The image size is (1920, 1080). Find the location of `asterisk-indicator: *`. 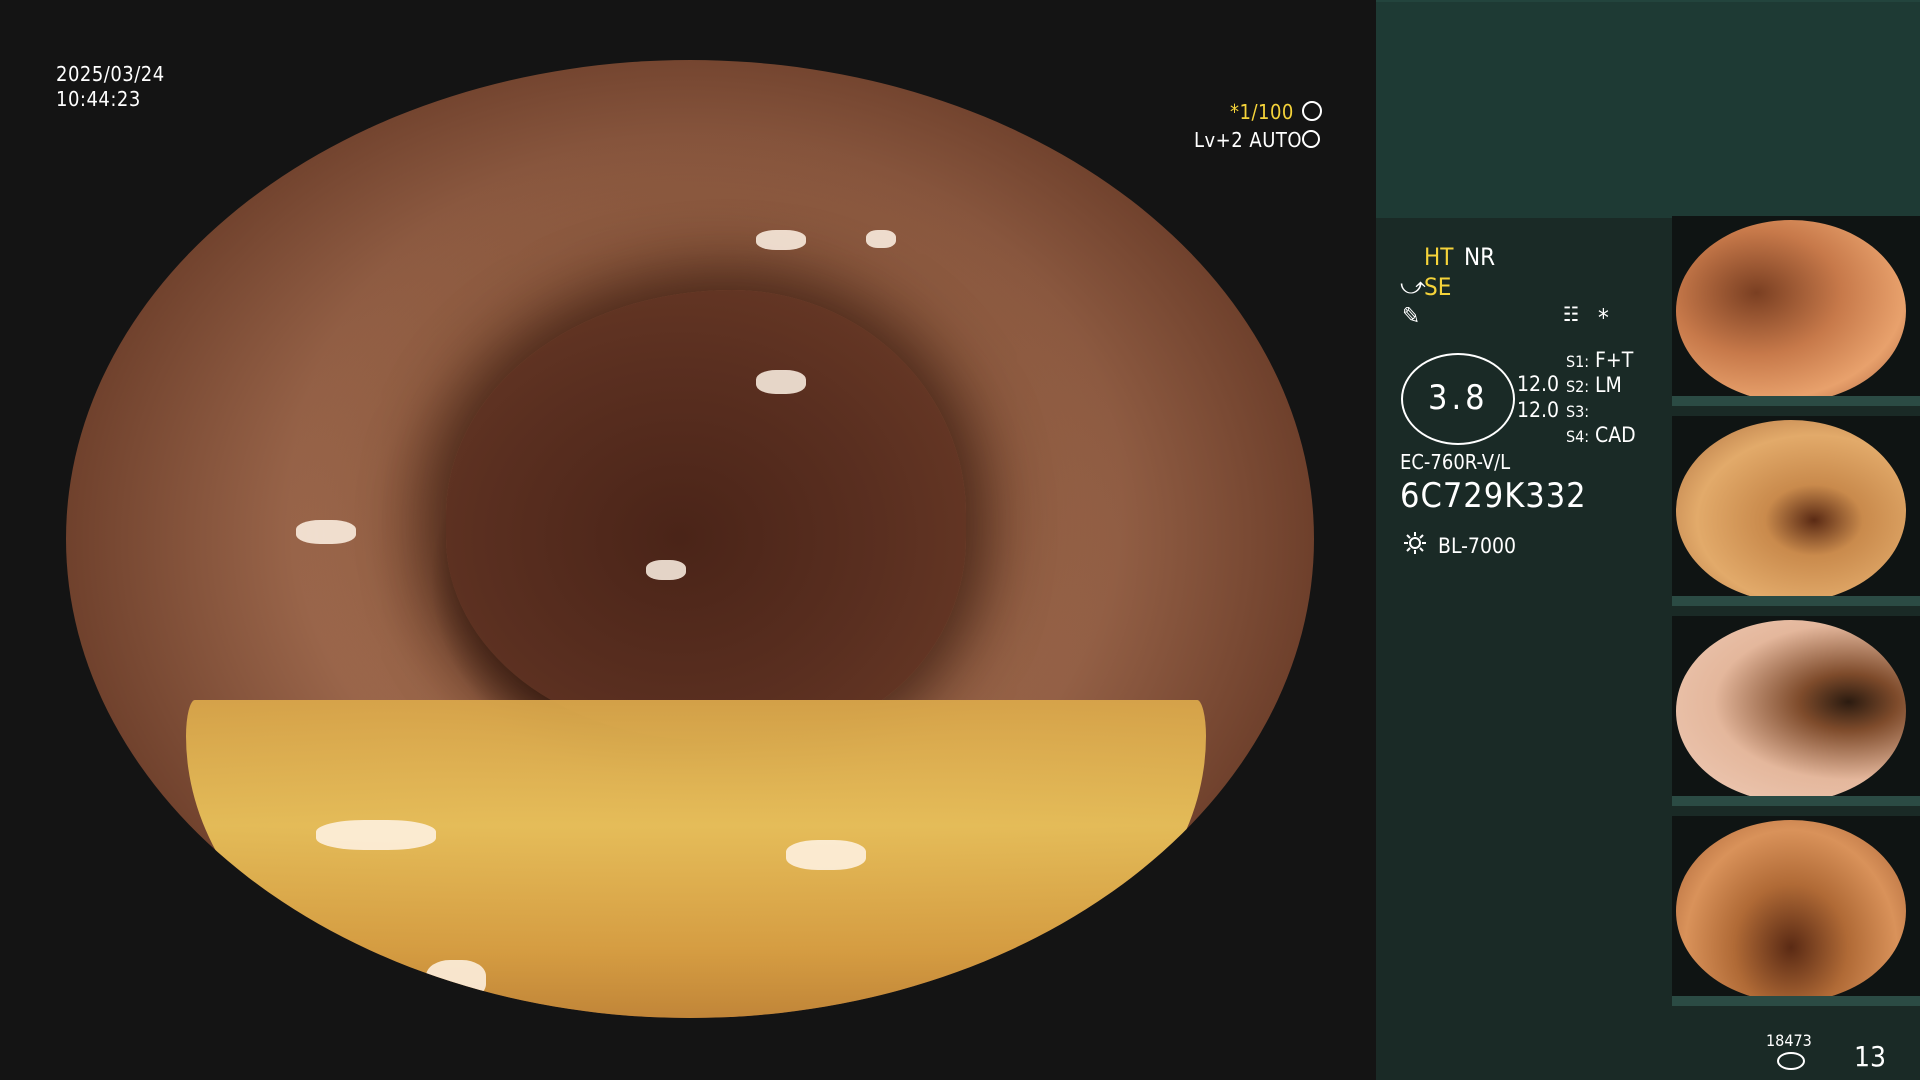

asterisk-indicator: * is located at coordinates (1603, 318).